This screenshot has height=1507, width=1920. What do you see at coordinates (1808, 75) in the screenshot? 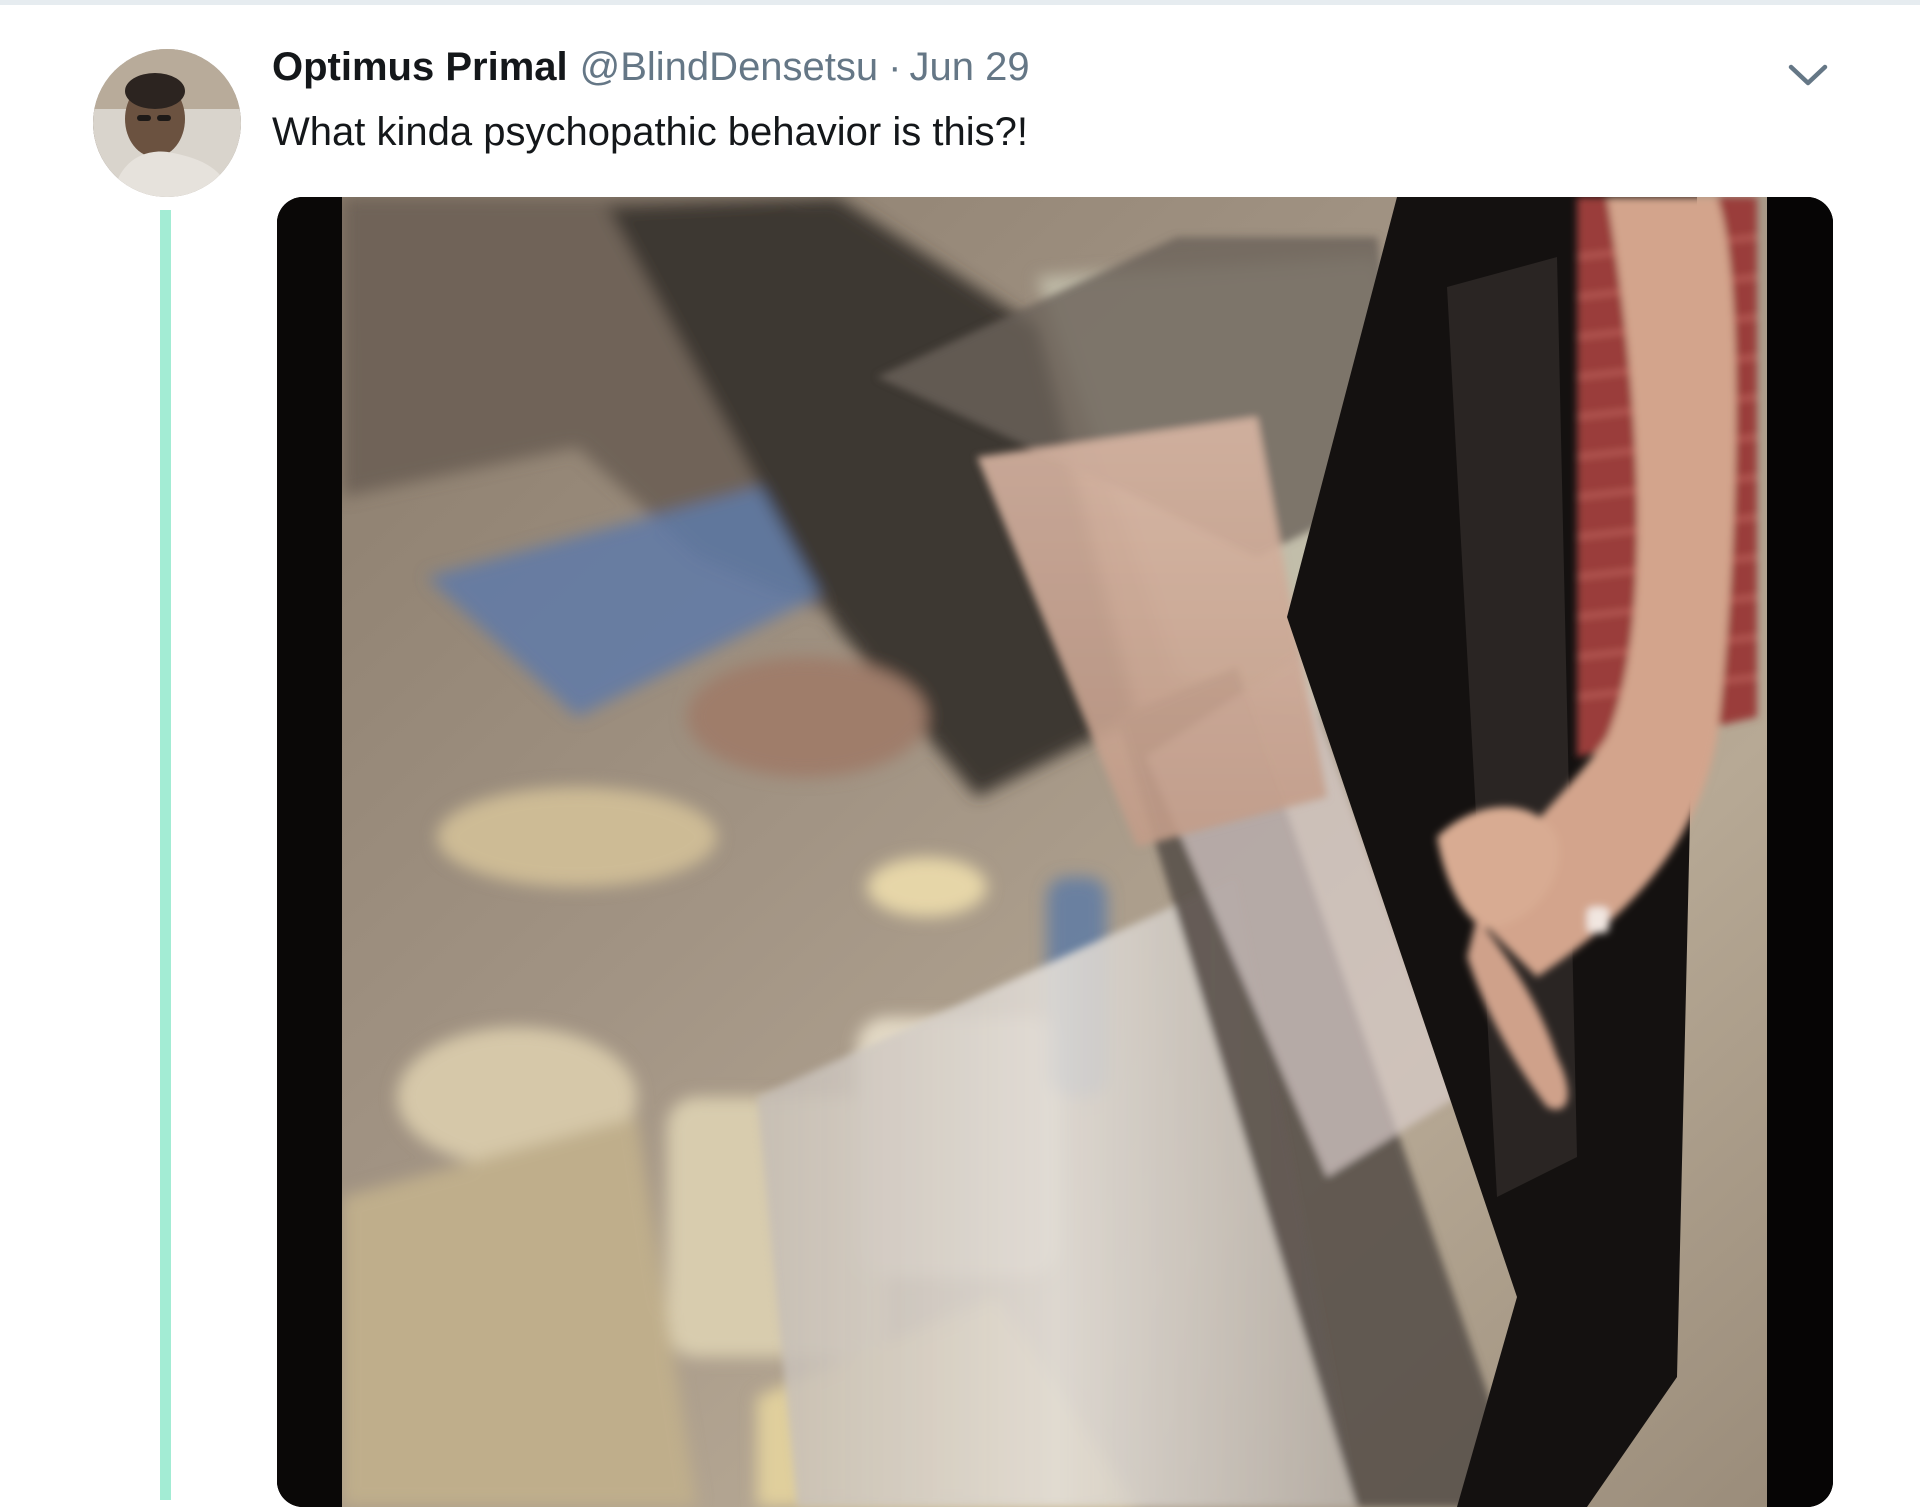
I see `chevron-down-icon` at bounding box center [1808, 75].